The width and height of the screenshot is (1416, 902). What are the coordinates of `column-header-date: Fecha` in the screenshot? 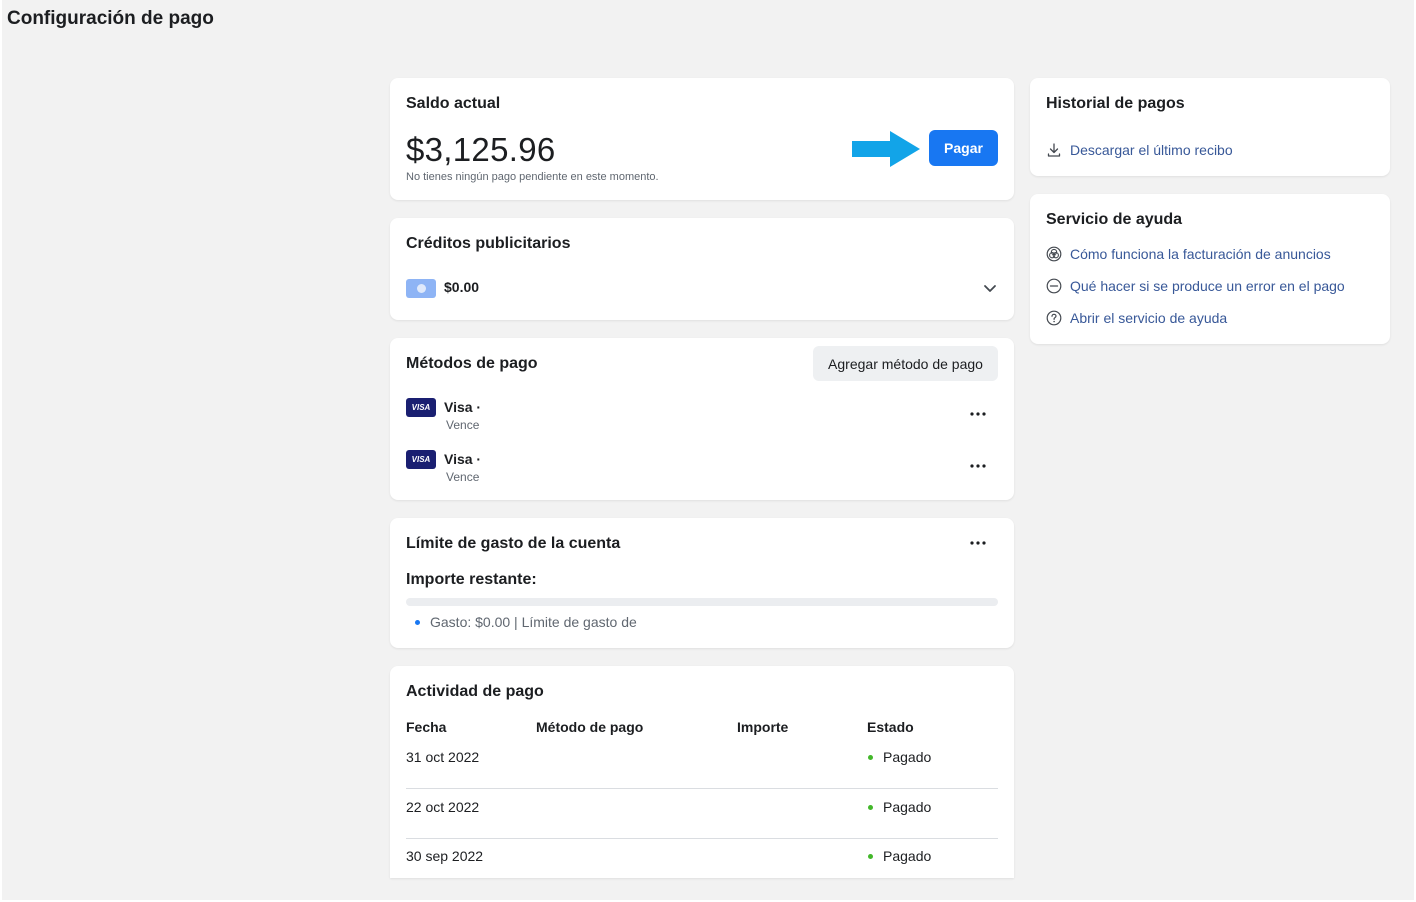 It's located at (426, 727).